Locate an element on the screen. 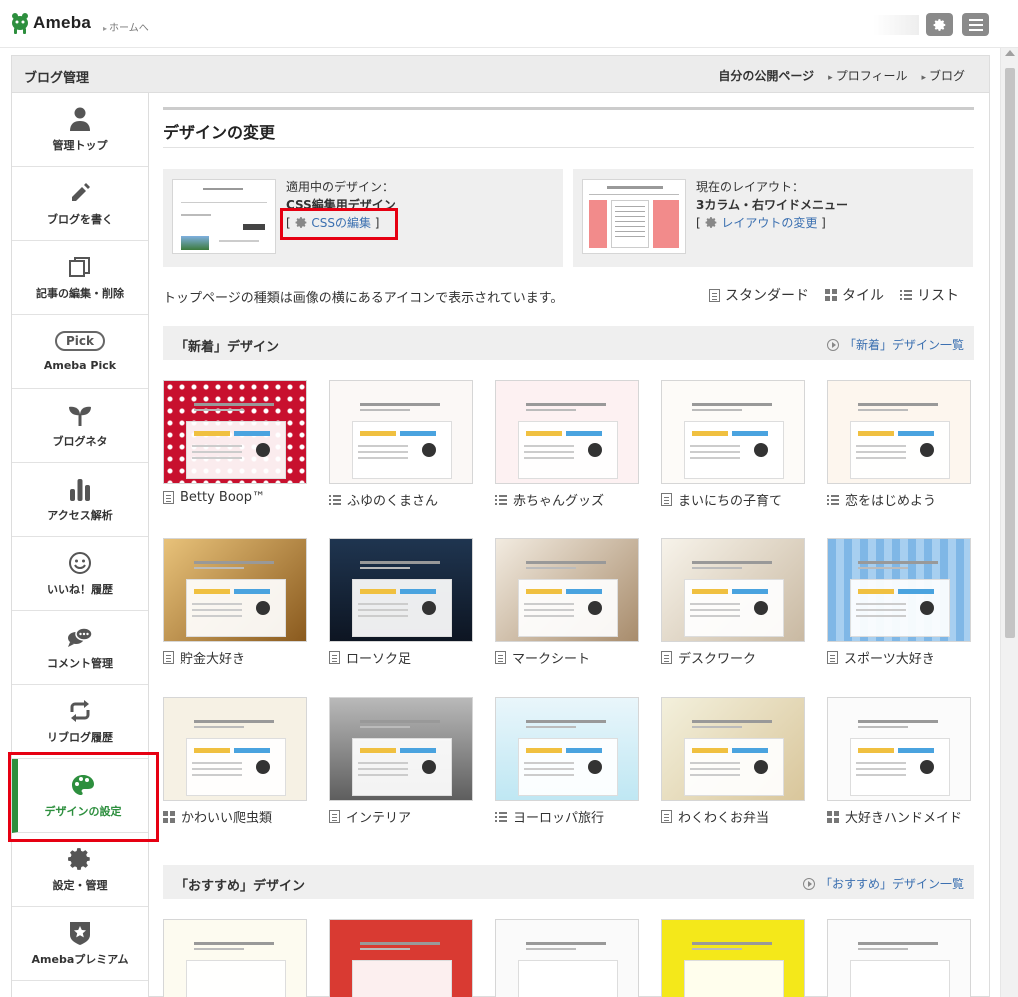 This screenshot has width=1018, height=997. public-page-link: 自分の公開ページ is located at coordinates (766, 75).